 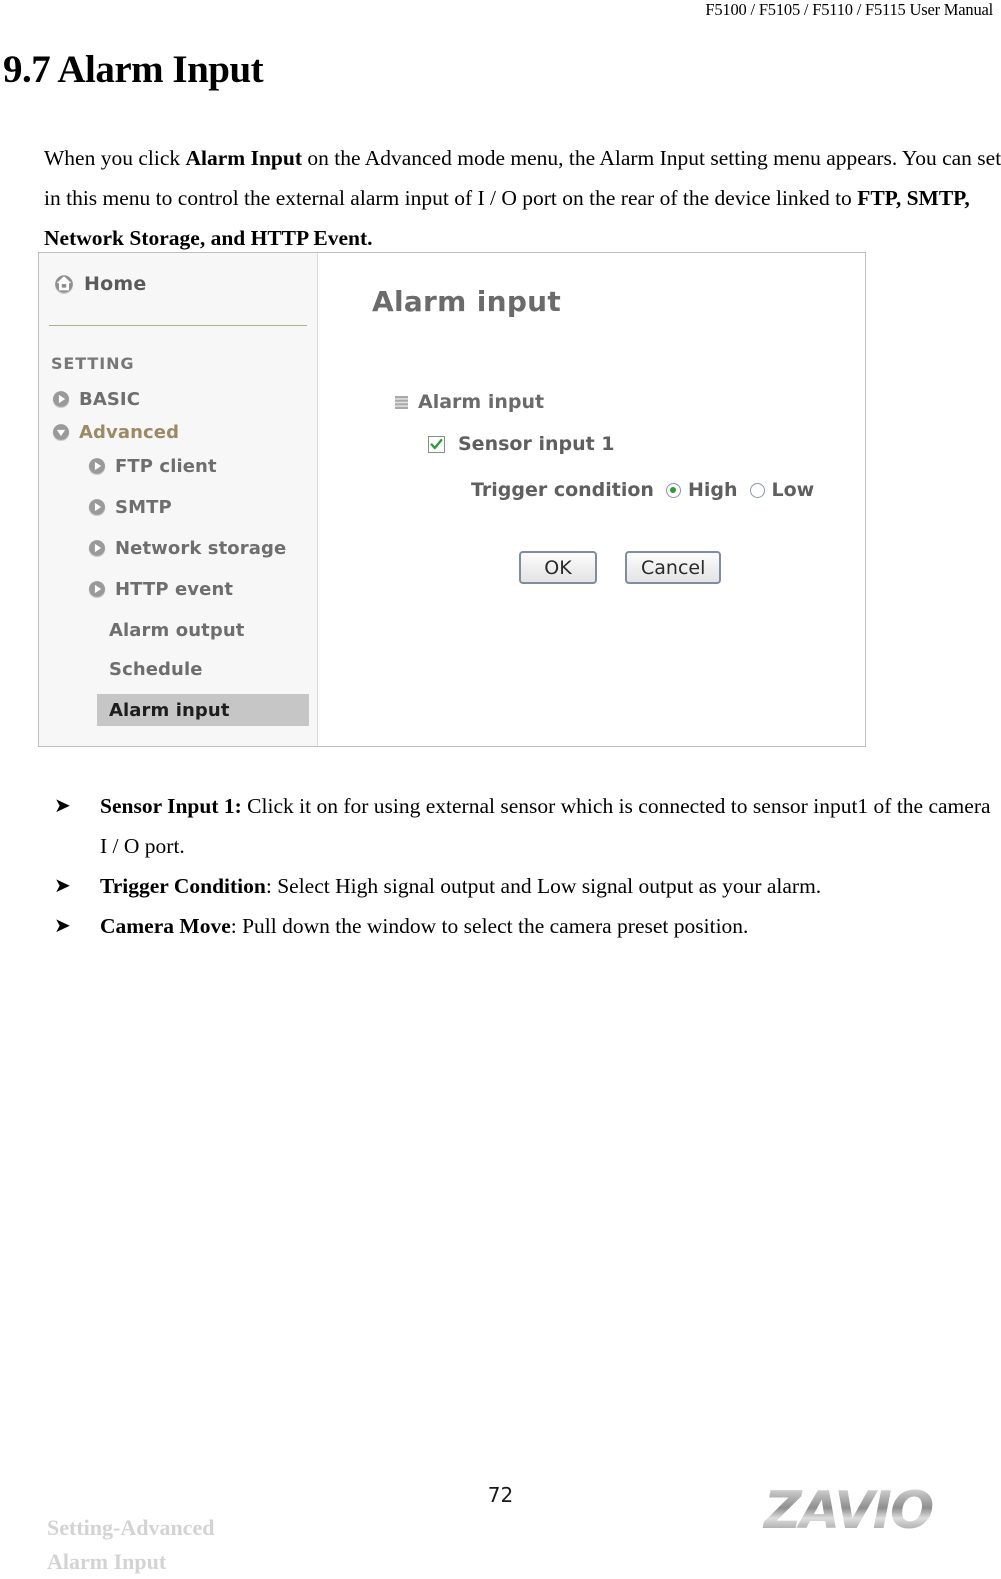 I want to click on radio-low, so click(x=757, y=490).